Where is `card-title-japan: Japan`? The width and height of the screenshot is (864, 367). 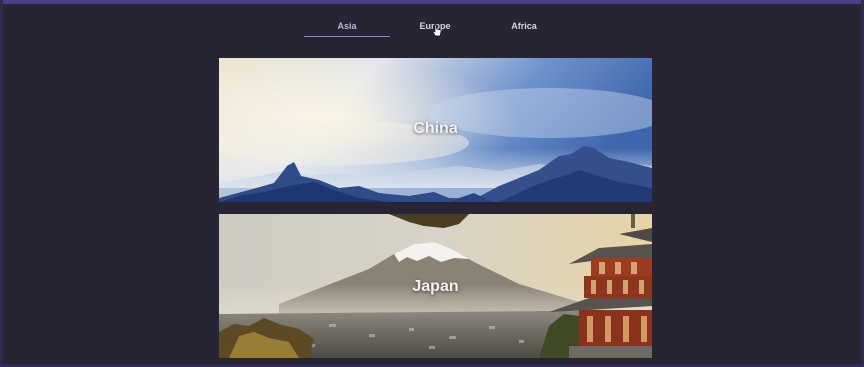 card-title-japan: Japan is located at coordinates (435, 286).